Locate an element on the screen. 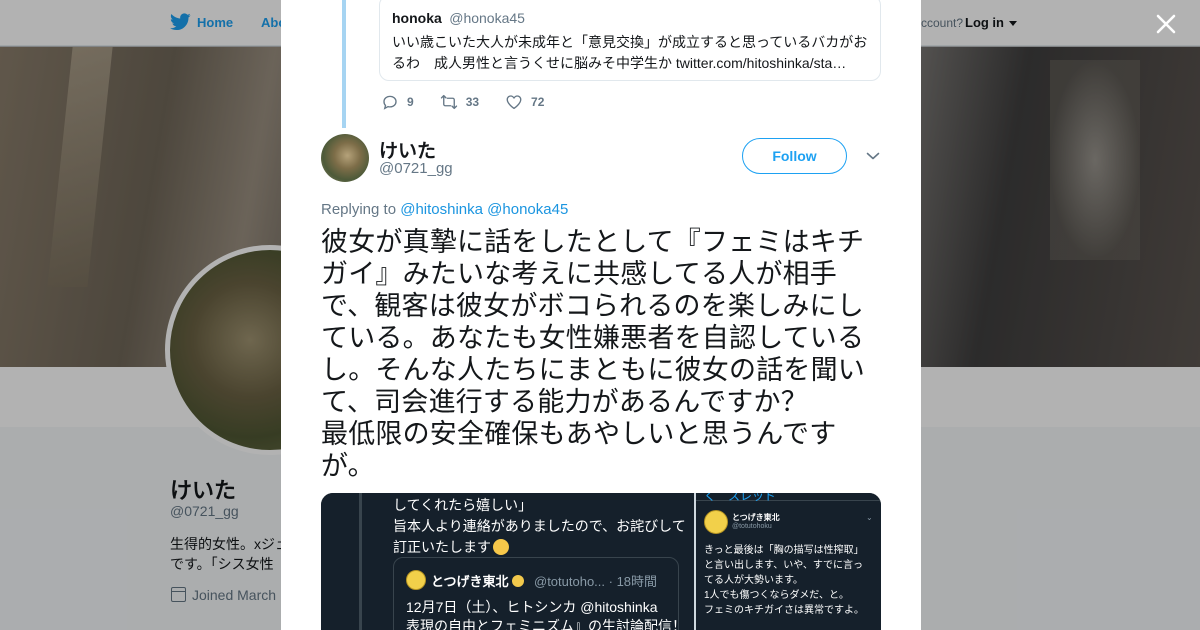 The height and width of the screenshot is (630, 1200). close-button is located at coordinates (1166, 24).